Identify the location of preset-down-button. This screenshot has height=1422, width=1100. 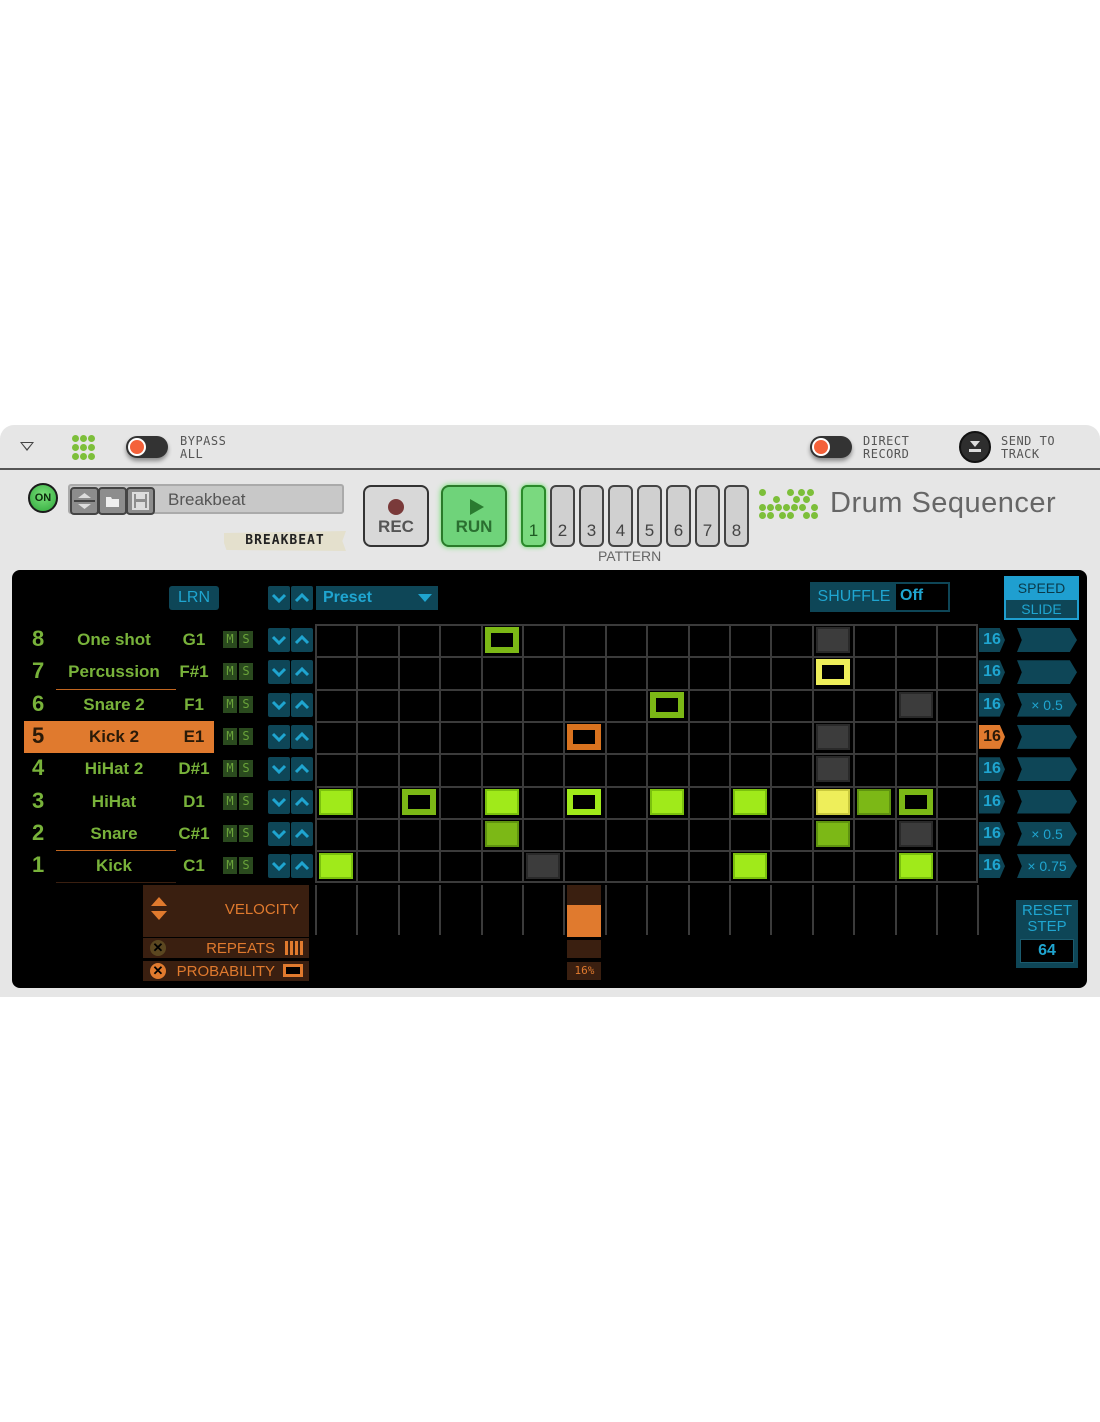
(279, 598).